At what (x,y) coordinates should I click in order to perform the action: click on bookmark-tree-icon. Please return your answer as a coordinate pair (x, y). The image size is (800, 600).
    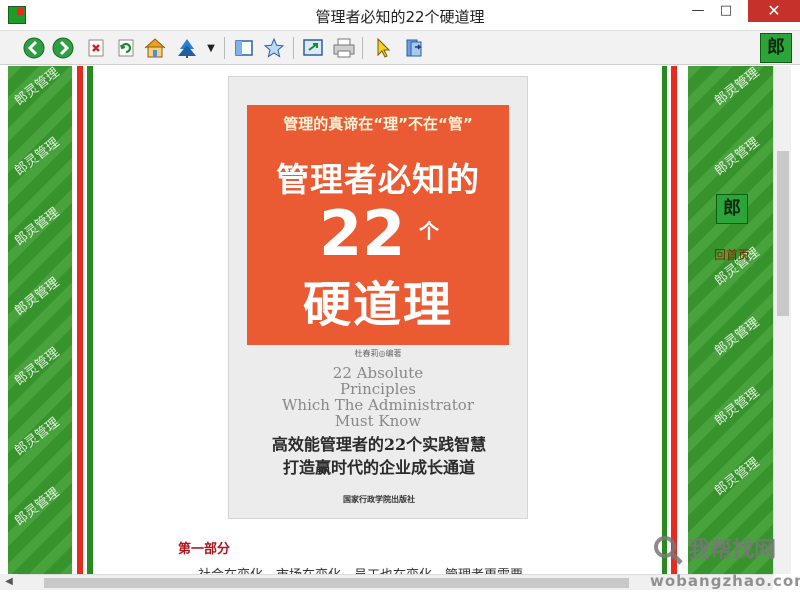
    Looking at the image, I should click on (187, 48).